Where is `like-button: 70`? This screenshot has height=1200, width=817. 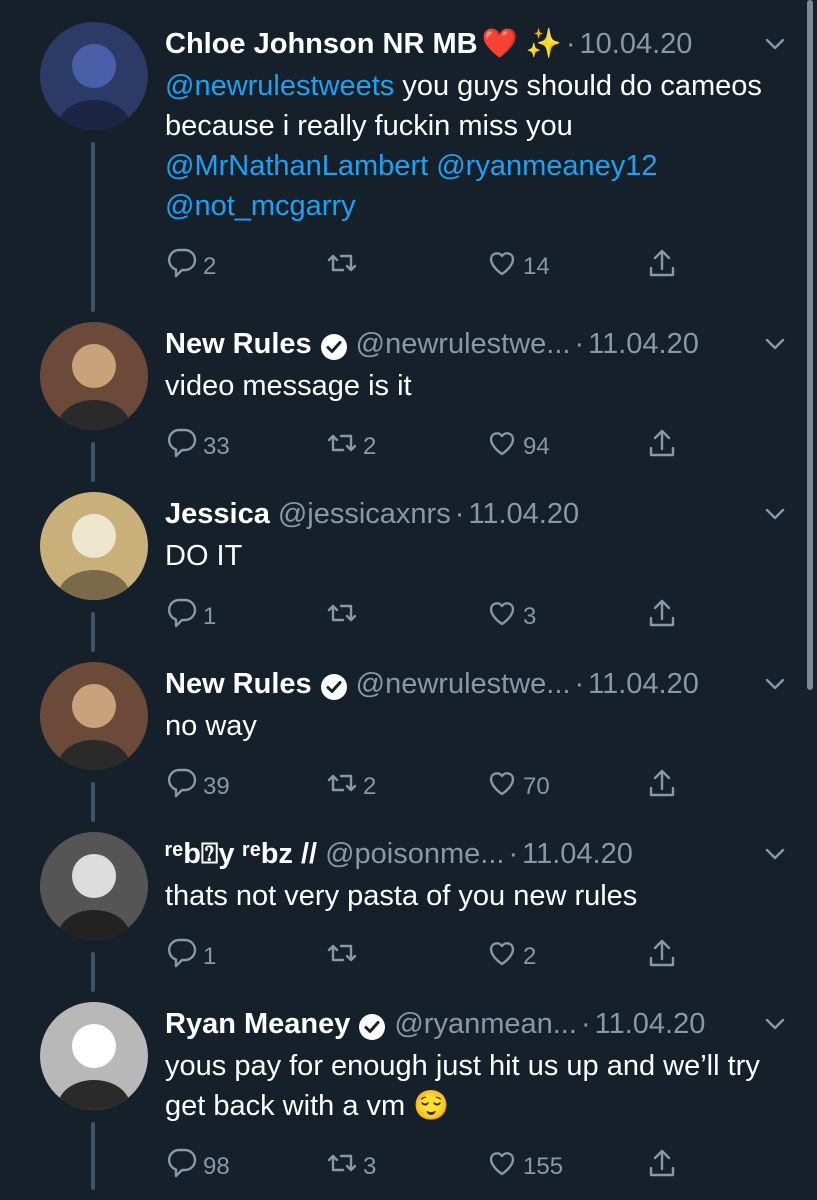 like-button: 70 is located at coordinates (517, 786).